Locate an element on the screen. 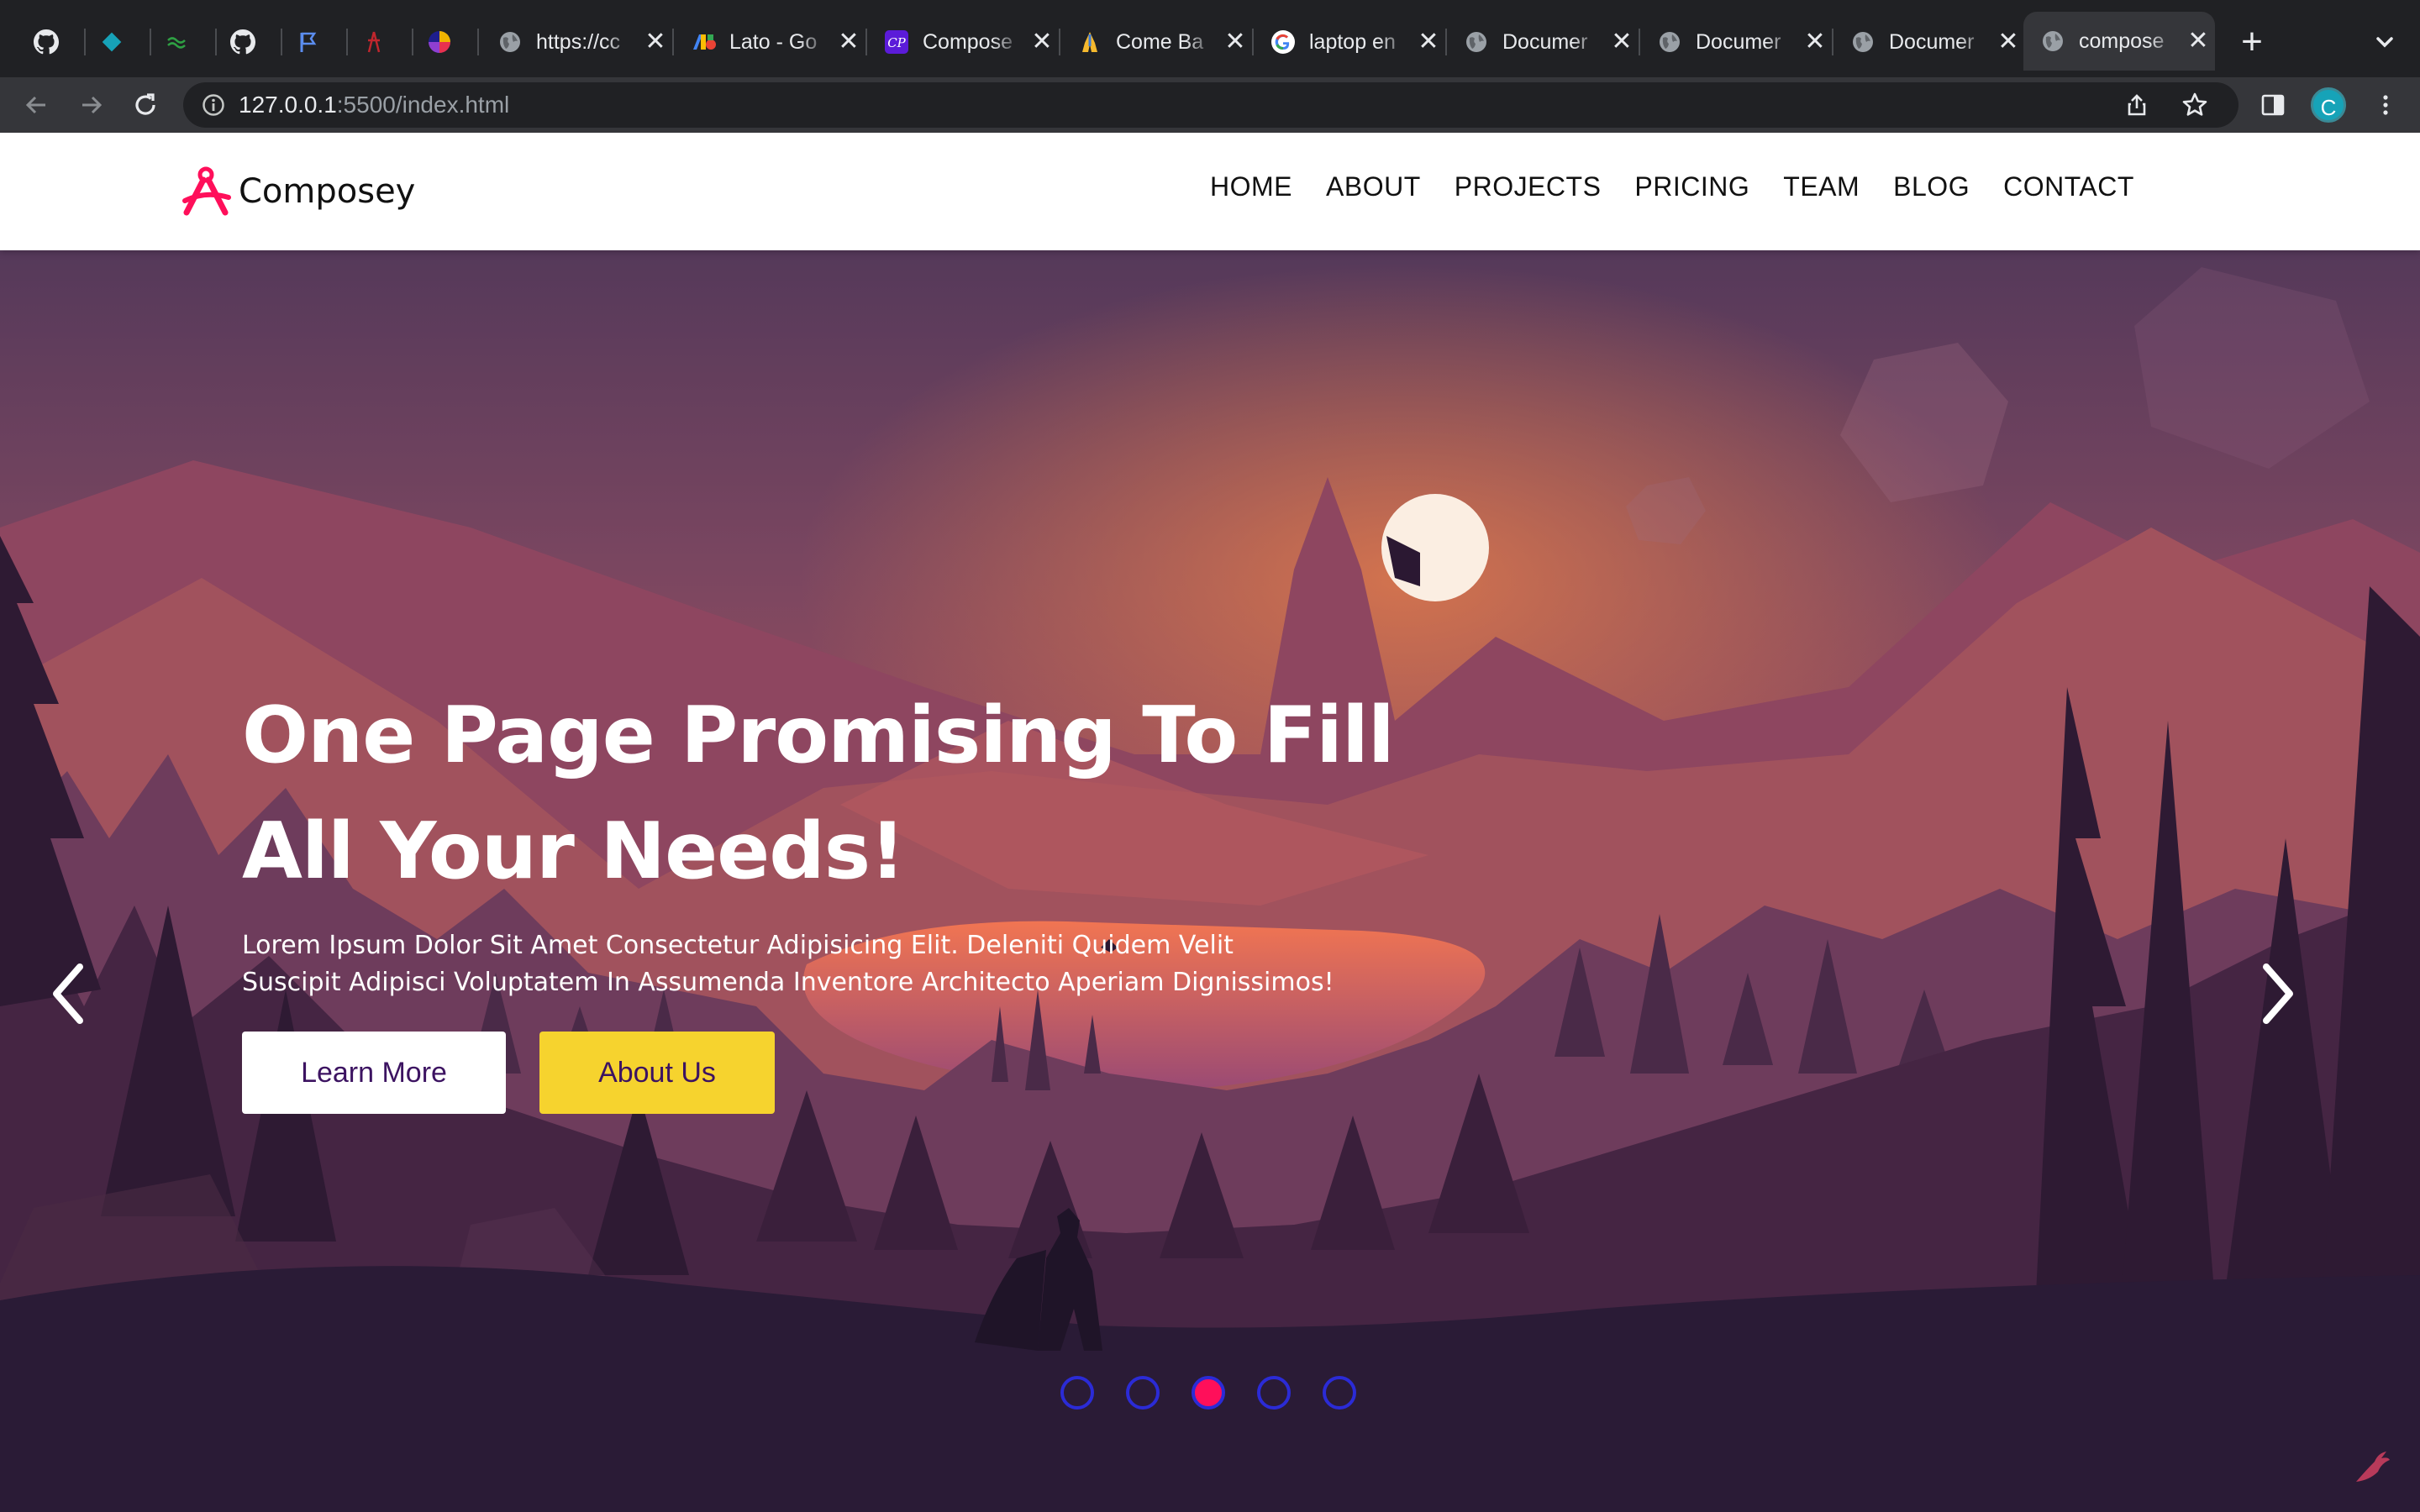 The height and width of the screenshot is (1512, 2420). chevron-right-icon is located at coordinates (2278, 993).